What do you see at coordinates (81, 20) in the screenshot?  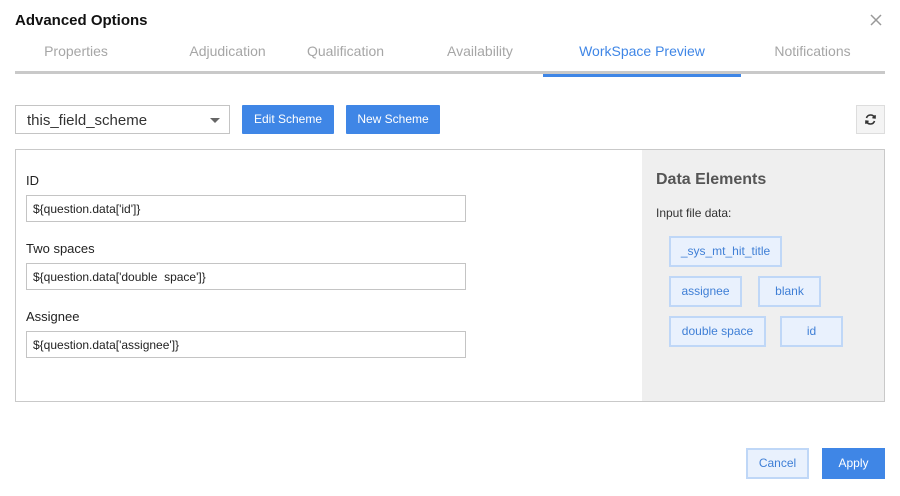 I see `dialog-title: Advanced Options` at bounding box center [81, 20].